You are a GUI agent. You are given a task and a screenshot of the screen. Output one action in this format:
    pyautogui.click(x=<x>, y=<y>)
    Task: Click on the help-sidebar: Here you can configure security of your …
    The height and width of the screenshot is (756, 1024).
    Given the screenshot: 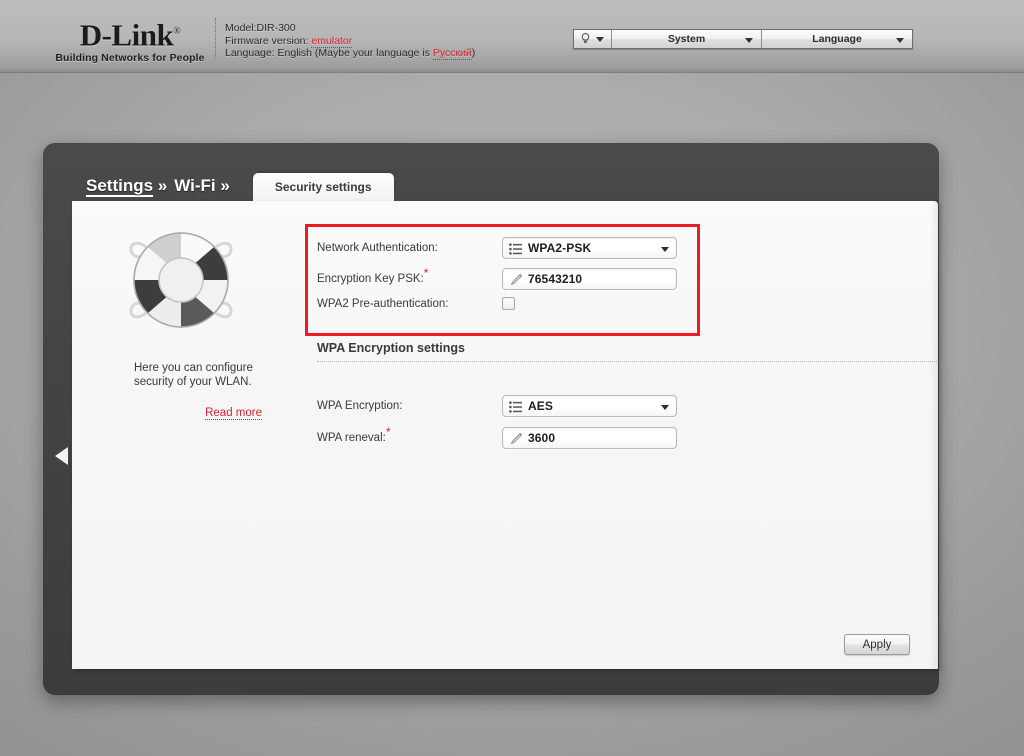 What is the action you would take?
    pyautogui.click(x=197, y=317)
    